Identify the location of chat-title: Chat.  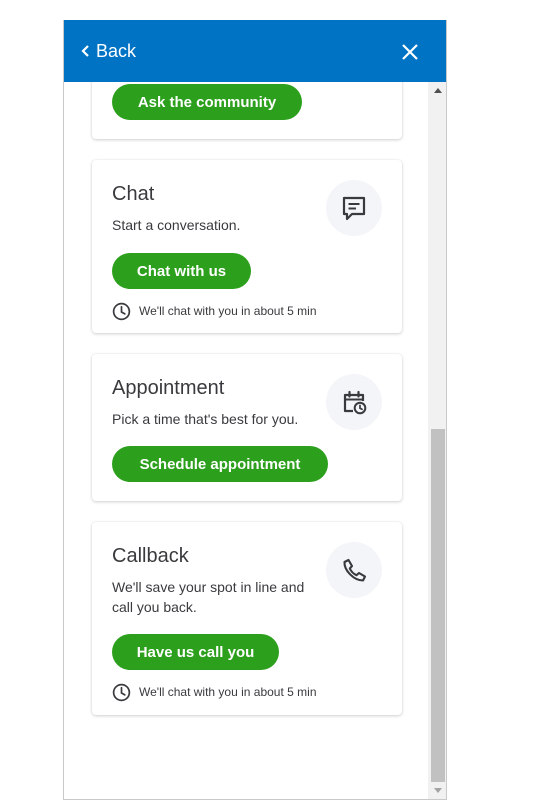
(133, 194).